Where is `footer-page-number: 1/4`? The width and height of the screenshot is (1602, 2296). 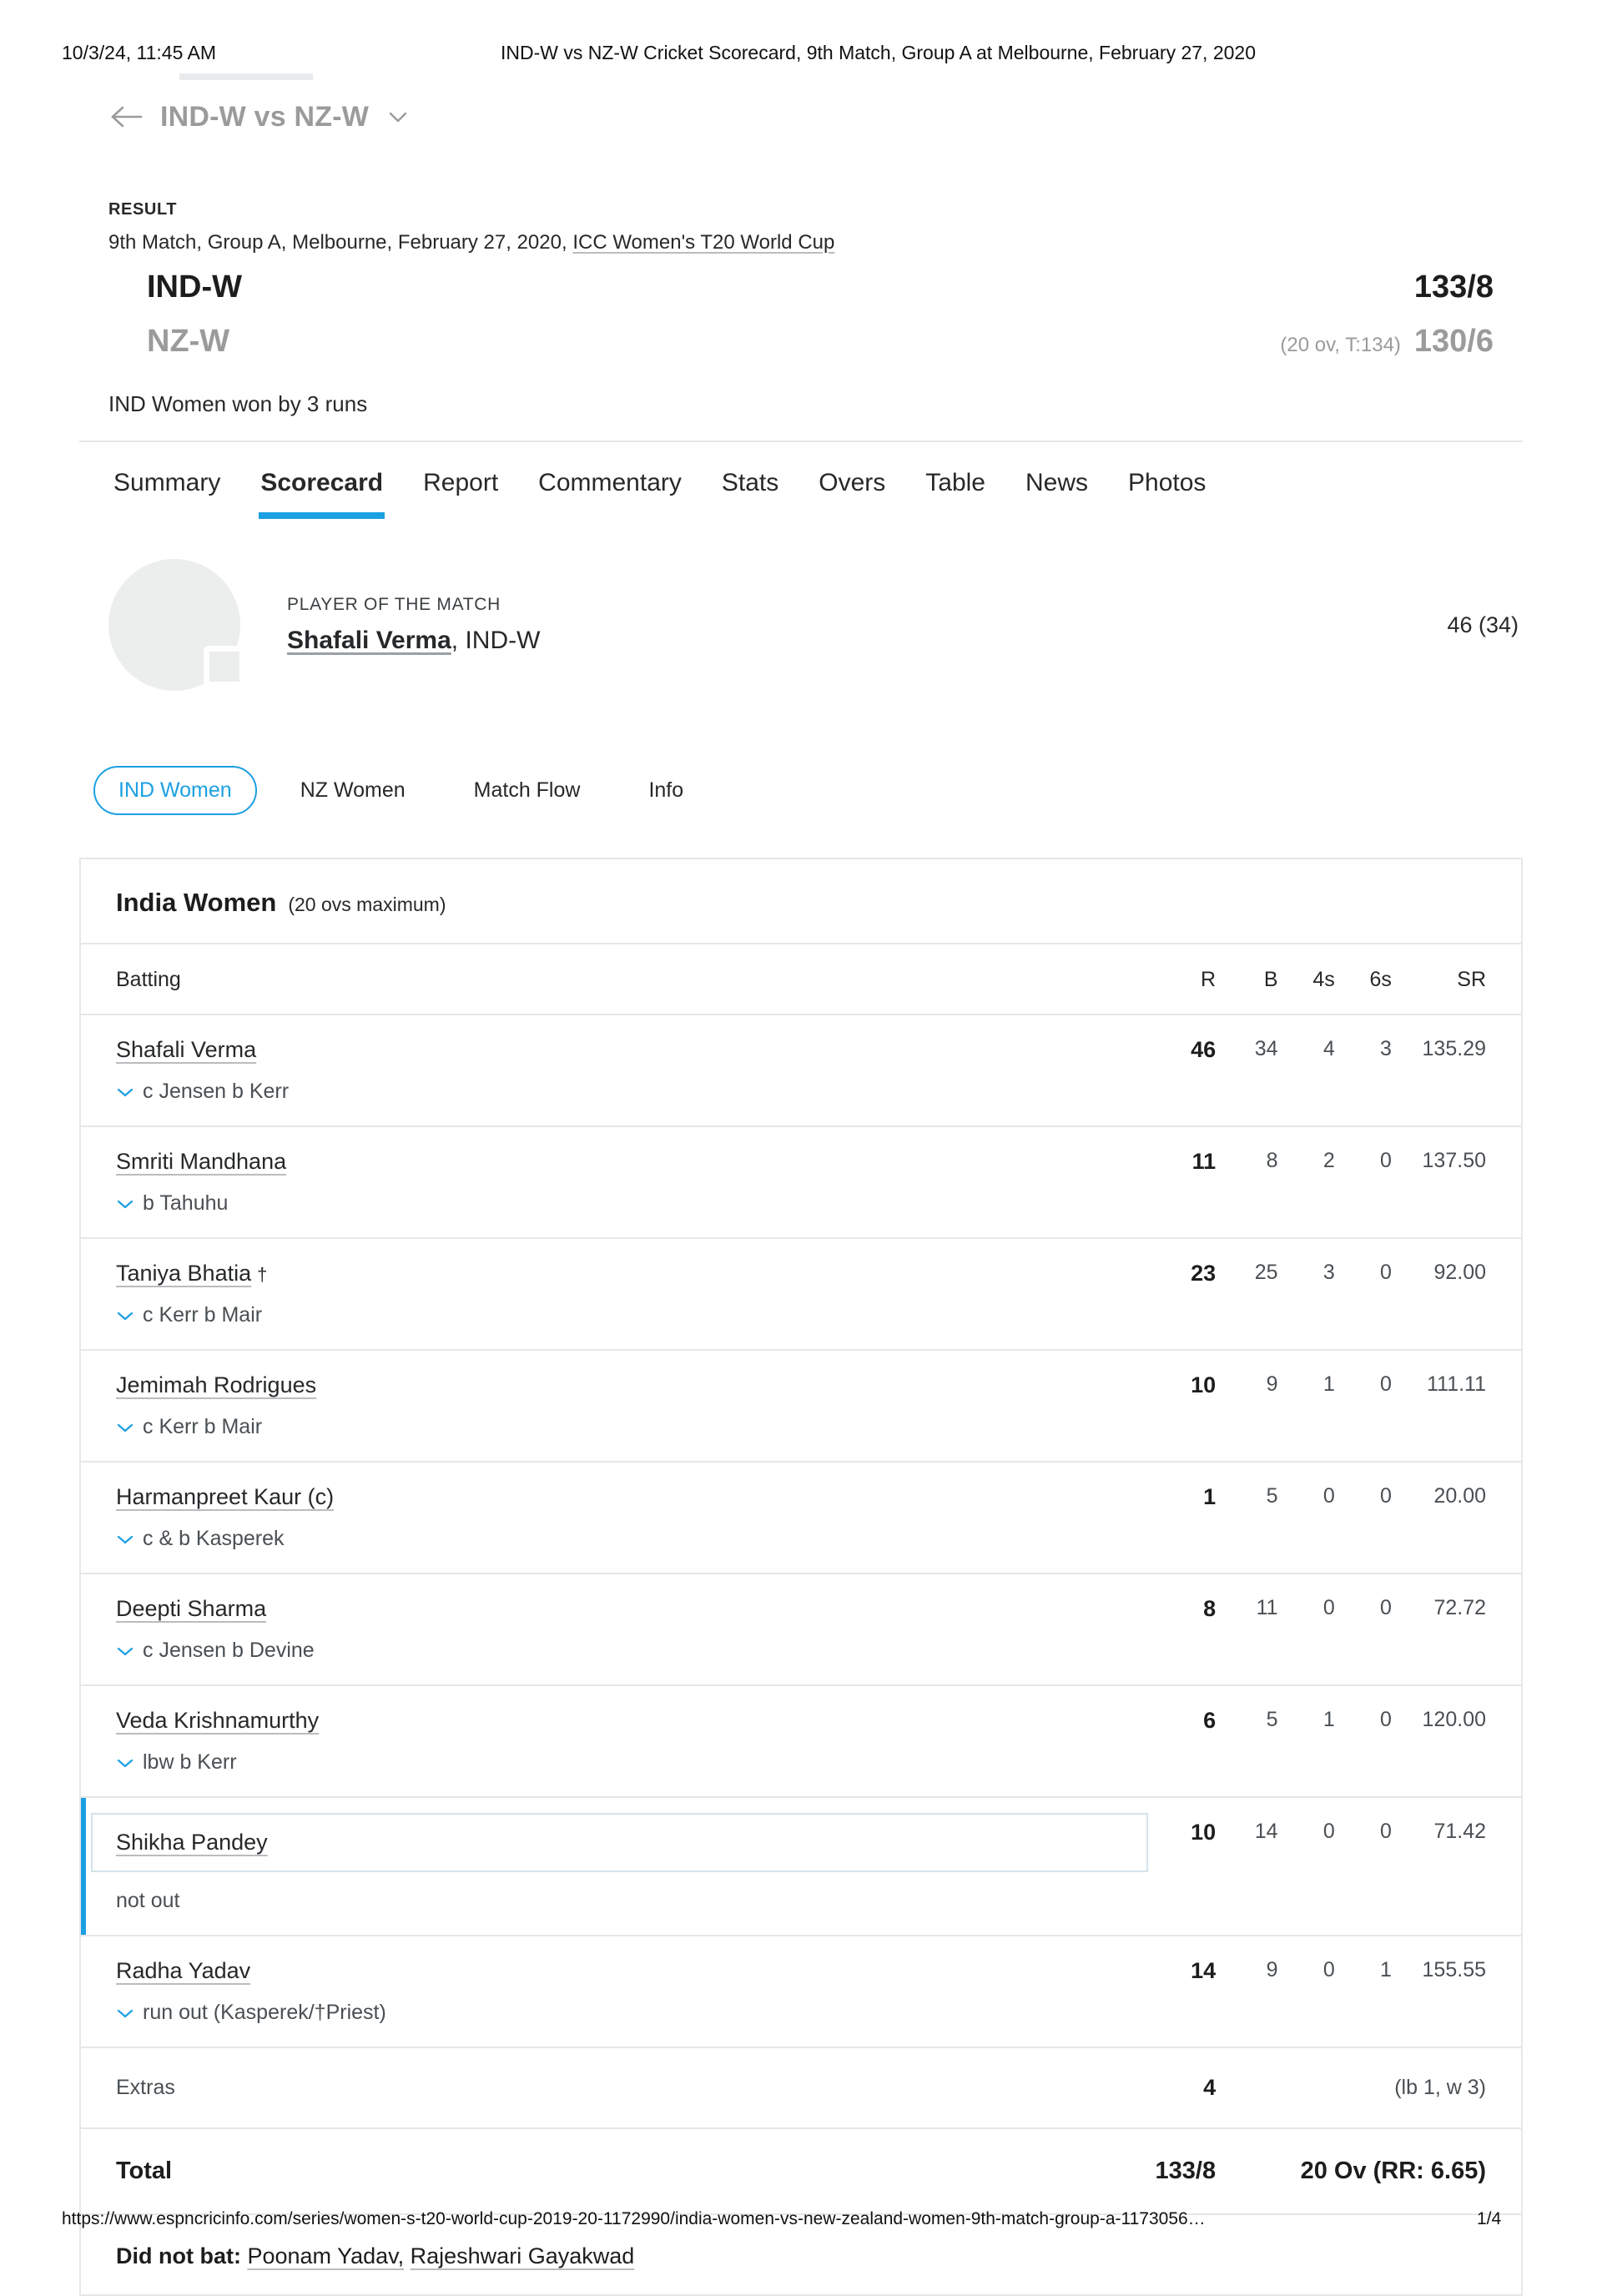
footer-page-number: 1/4 is located at coordinates (1489, 2218).